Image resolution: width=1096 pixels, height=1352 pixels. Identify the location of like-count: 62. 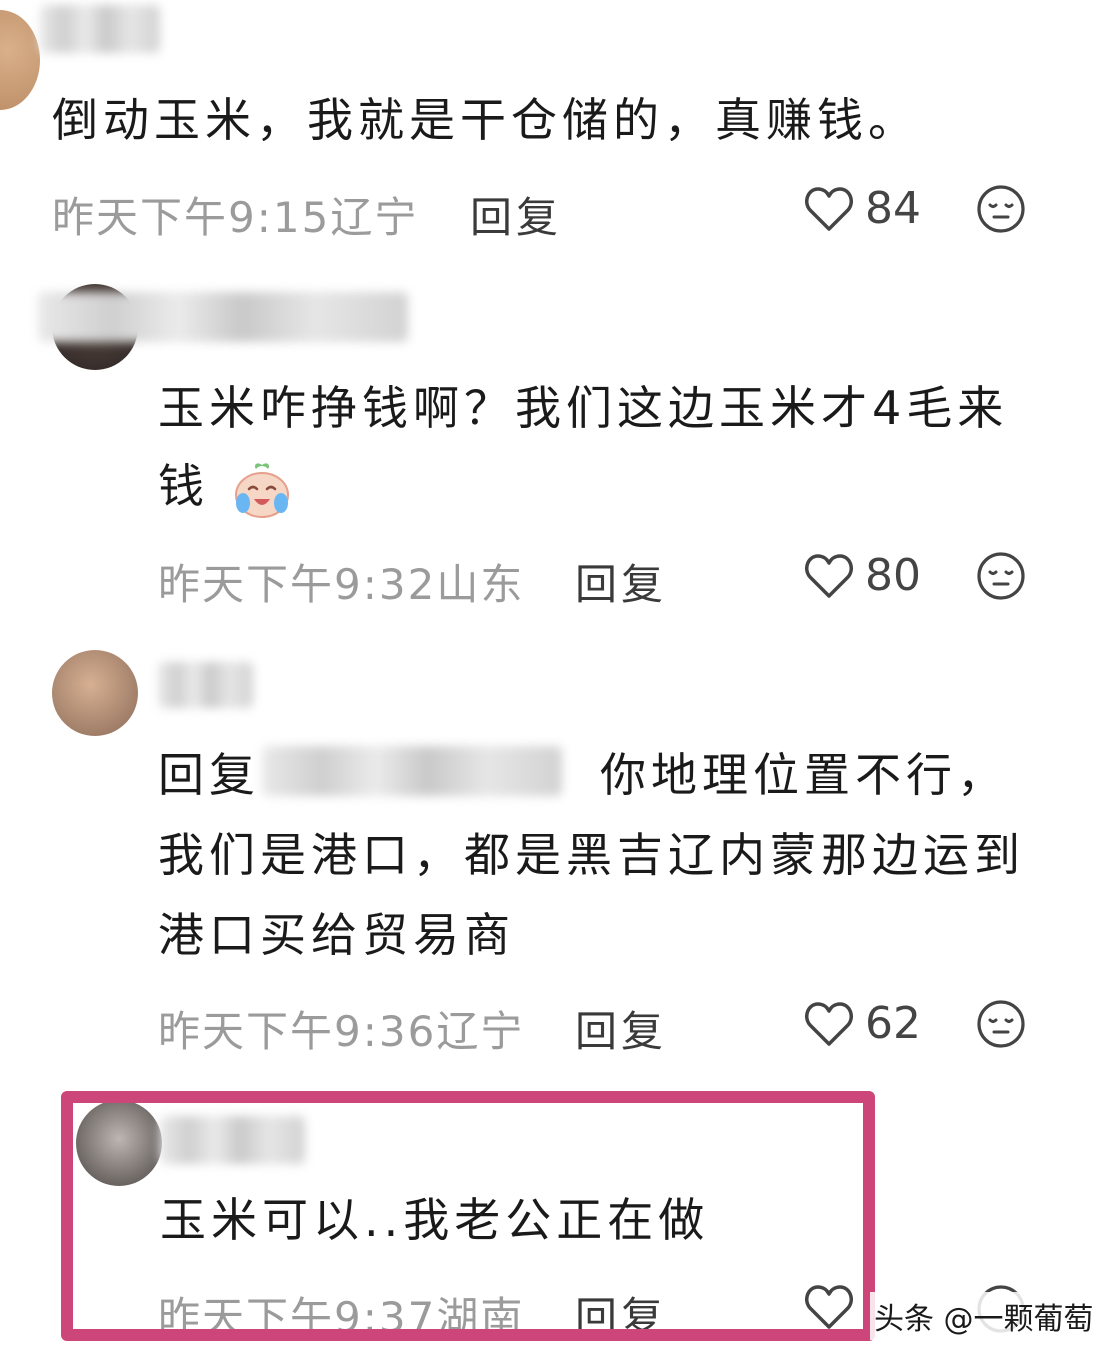
(893, 1023).